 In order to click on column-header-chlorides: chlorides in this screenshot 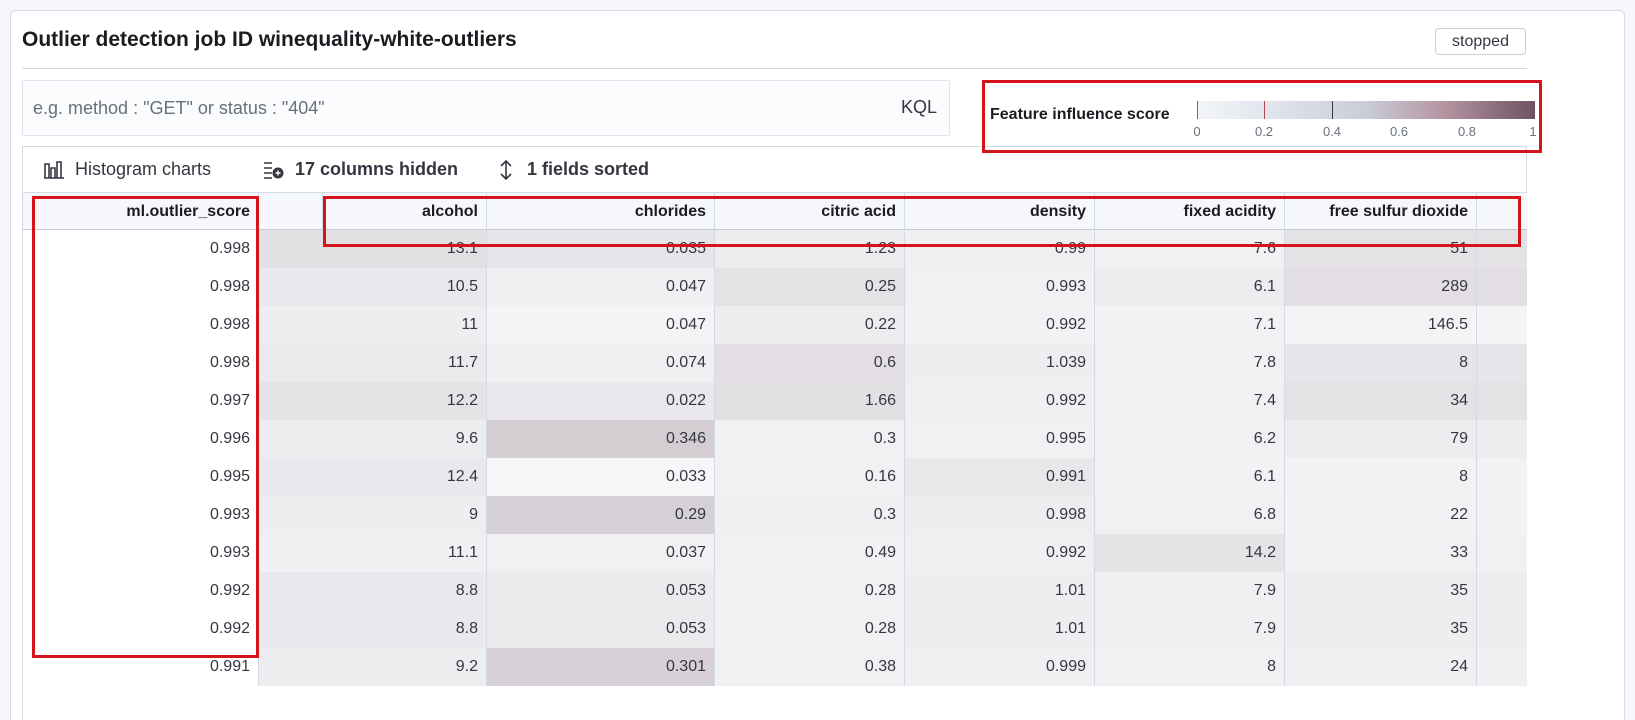, I will do `click(601, 212)`.